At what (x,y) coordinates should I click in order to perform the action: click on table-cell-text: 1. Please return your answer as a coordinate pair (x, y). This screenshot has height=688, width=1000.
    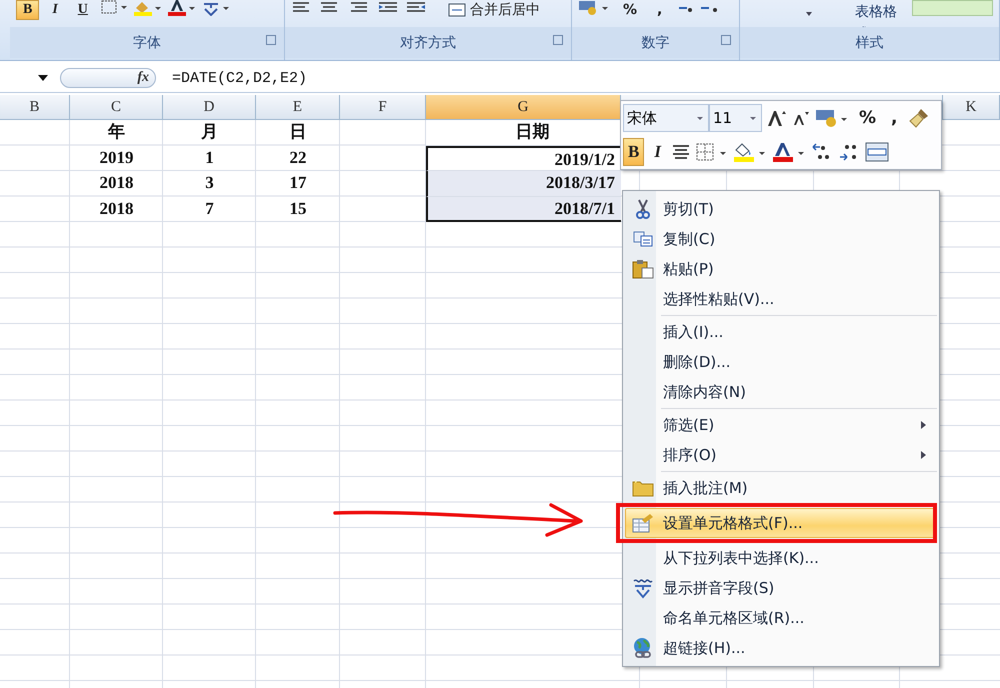
    Looking at the image, I should click on (209, 157).